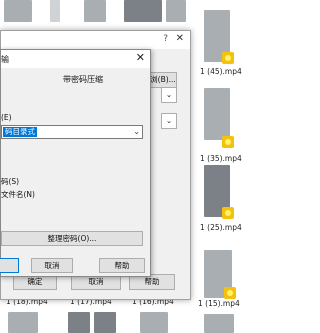 Image resolution: width=320 pixels, height=333 pixels. What do you see at coordinates (5, 59) in the screenshot?
I see `dialog-title: 输` at bounding box center [5, 59].